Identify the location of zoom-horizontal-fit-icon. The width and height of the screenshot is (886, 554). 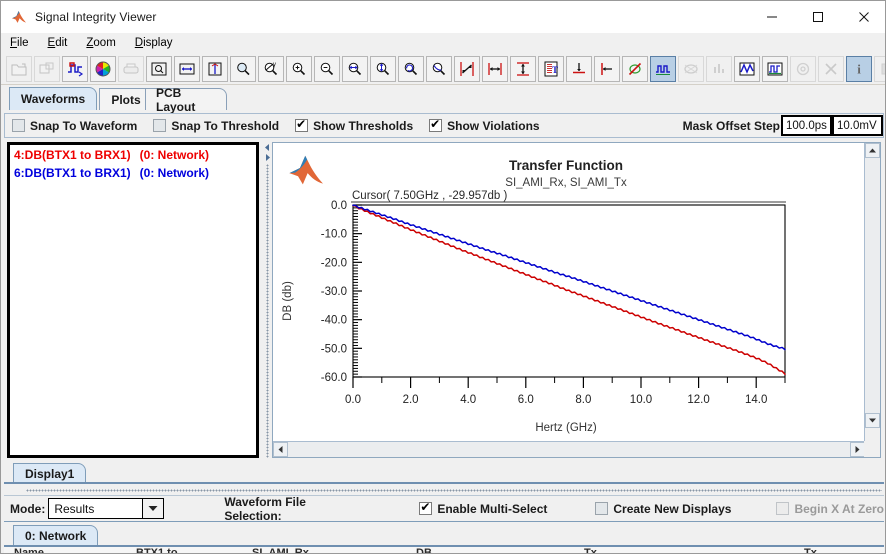
(187, 68).